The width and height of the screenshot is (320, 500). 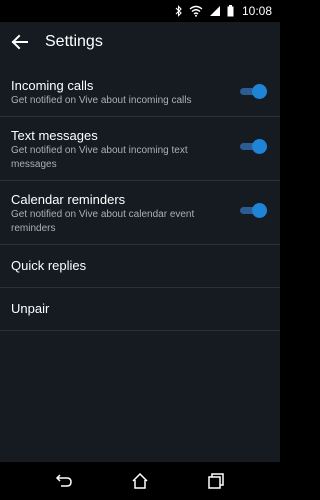 I want to click on text-messages-toggle, so click(x=253, y=146).